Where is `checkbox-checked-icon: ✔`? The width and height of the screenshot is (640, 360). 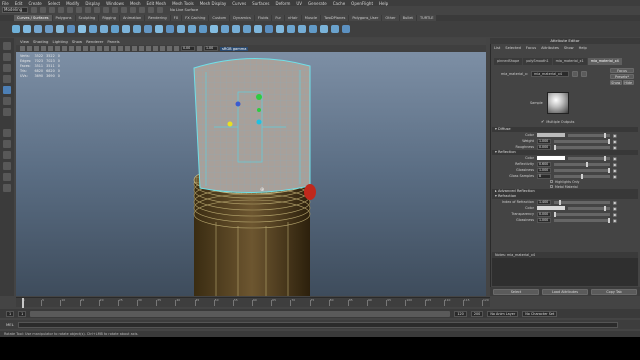 checkbox-checked-icon: ✔ is located at coordinates (542, 121).